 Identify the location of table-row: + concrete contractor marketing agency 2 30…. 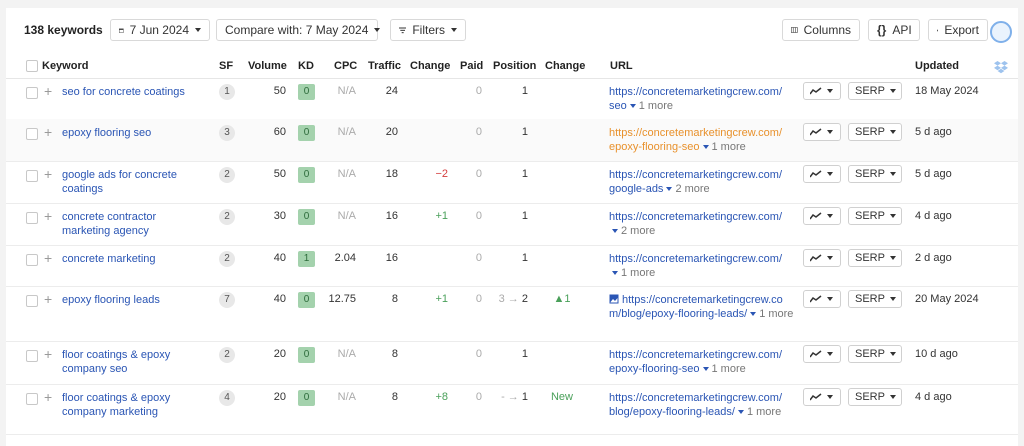
(512, 224).